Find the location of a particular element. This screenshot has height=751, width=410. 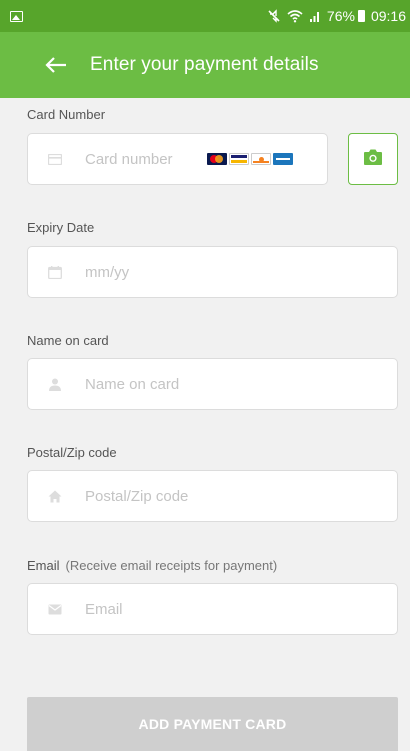

battery-percent: 76% is located at coordinates (340, 16).